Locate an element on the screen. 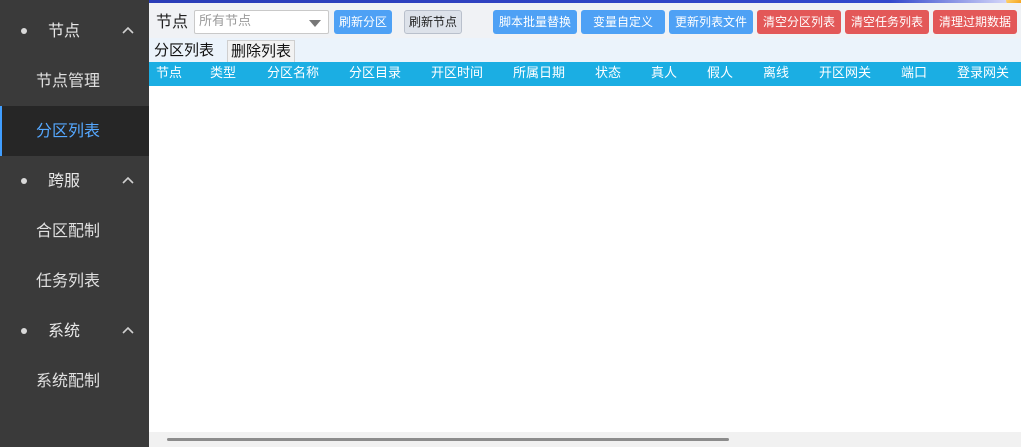  tab-partition-list: 分区列表 is located at coordinates (184, 51).